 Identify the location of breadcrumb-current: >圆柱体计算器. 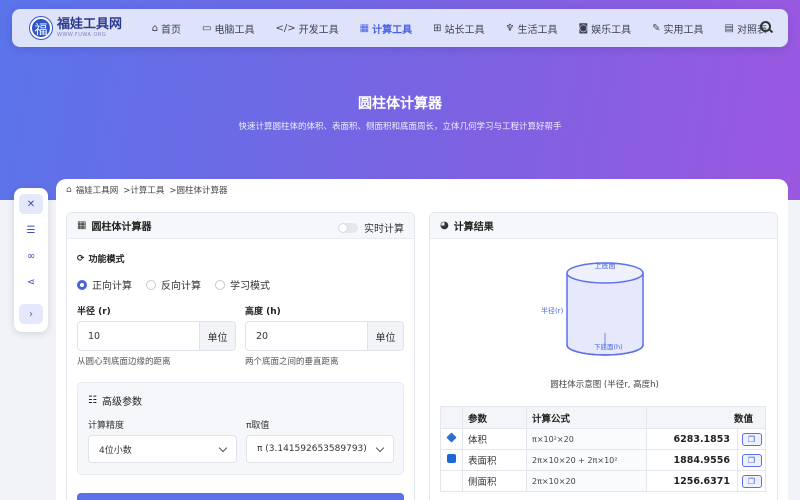
(198, 191).